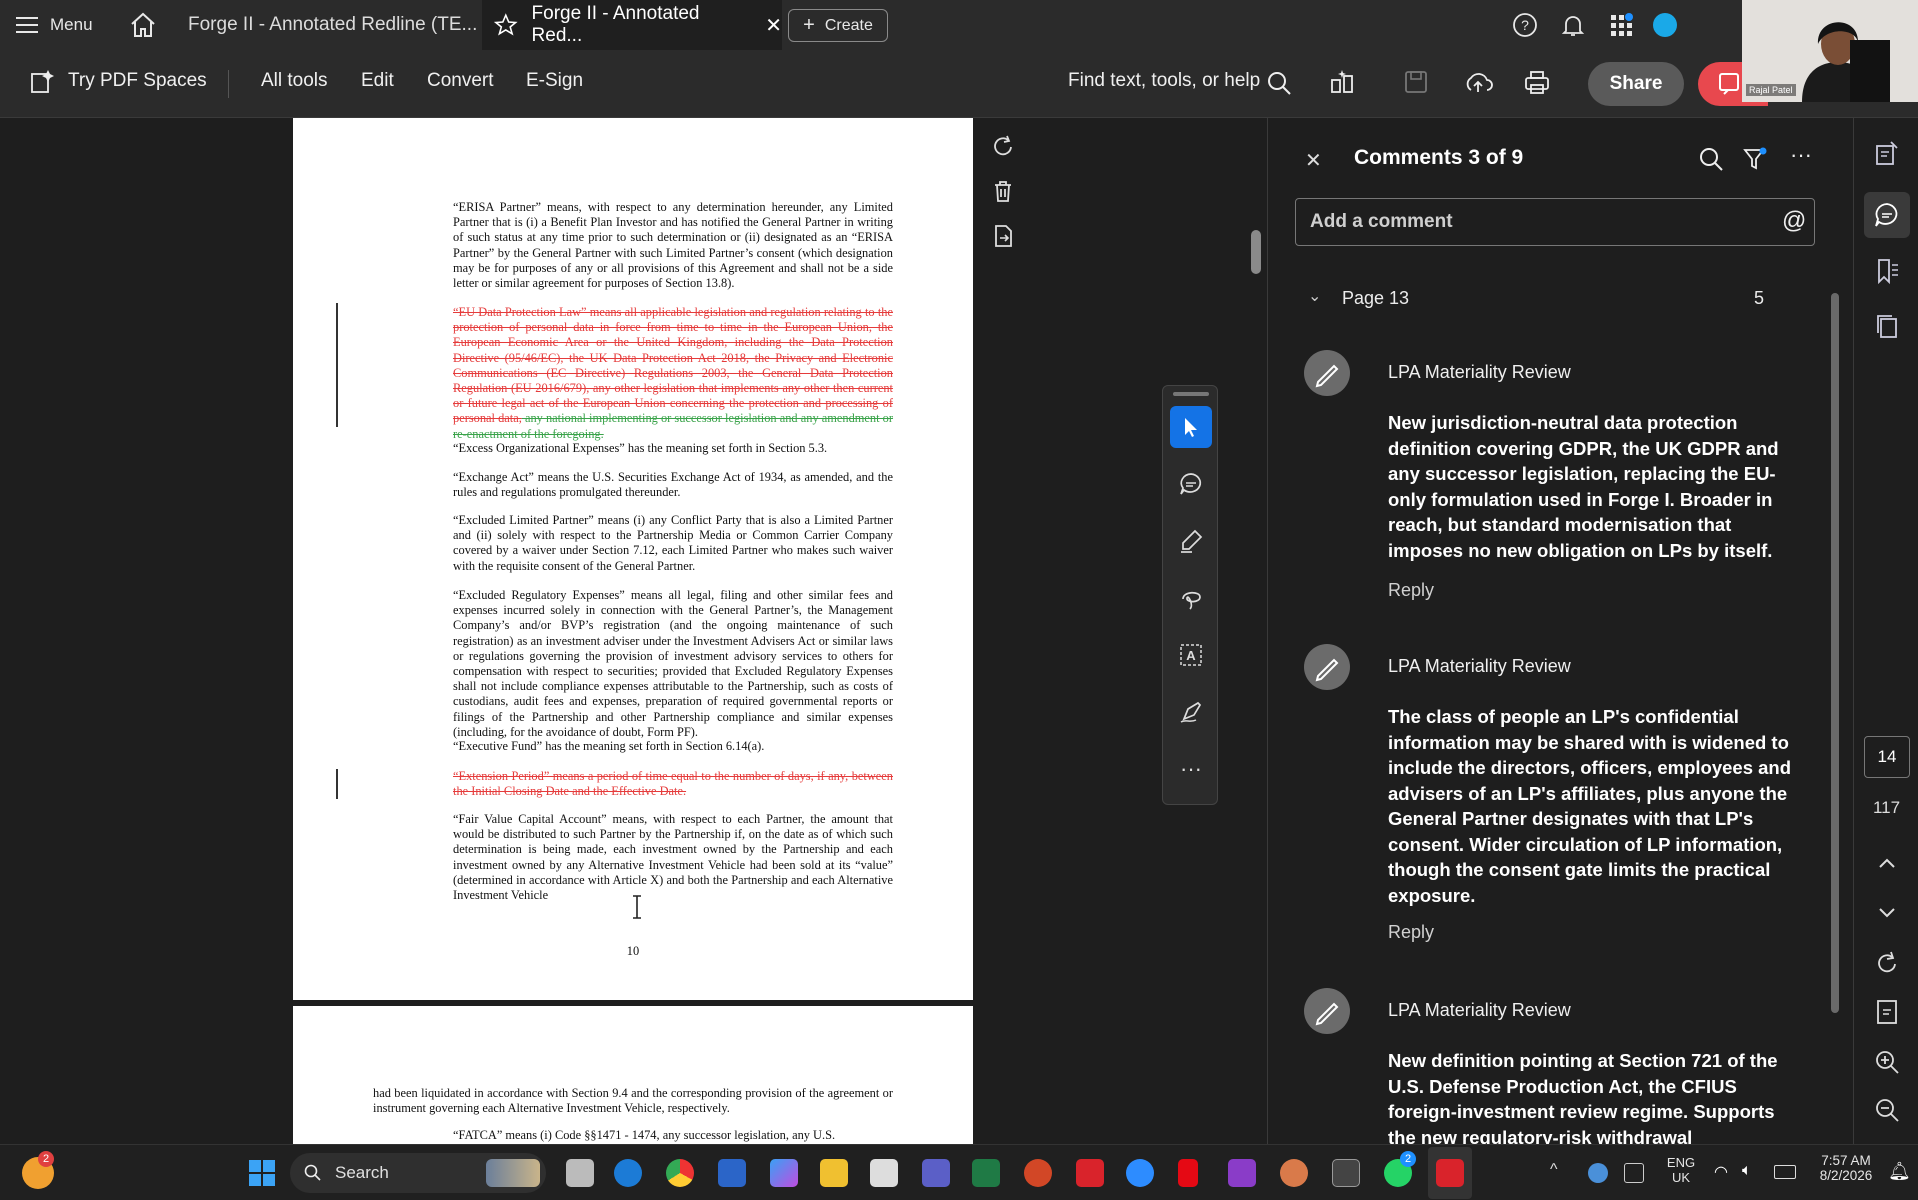 This screenshot has width=1918, height=1200. What do you see at coordinates (1416, 82) in the screenshot?
I see `save-icon` at bounding box center [1416, 82].